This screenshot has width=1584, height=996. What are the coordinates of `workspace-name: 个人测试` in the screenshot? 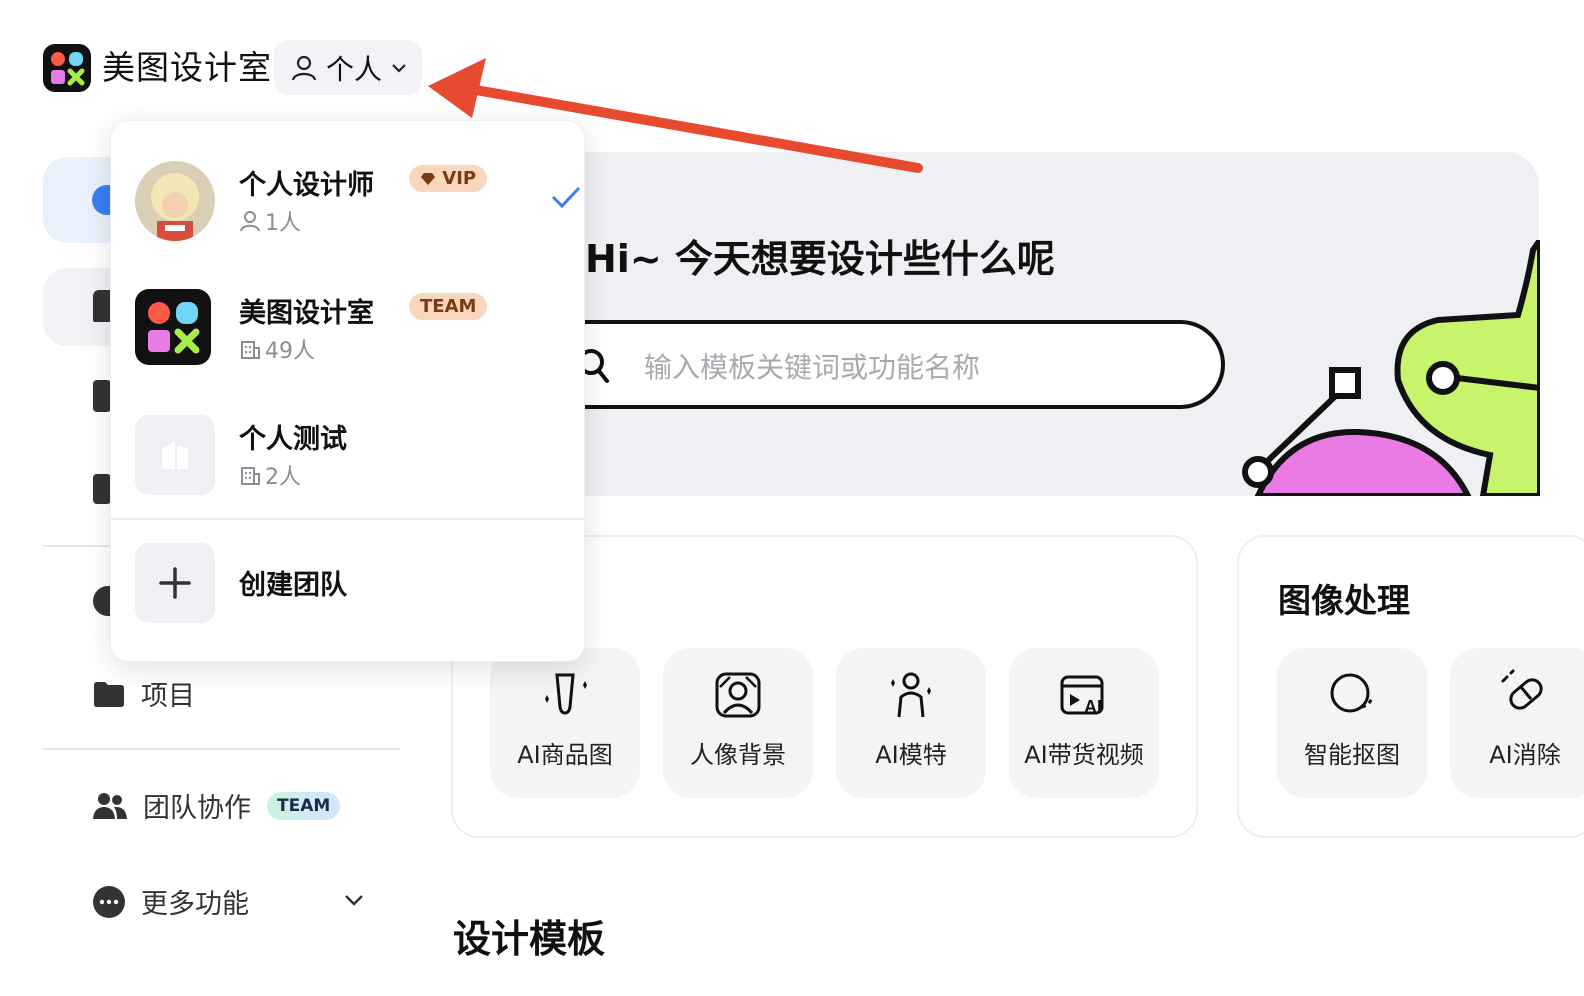 It's located at (293, 439).